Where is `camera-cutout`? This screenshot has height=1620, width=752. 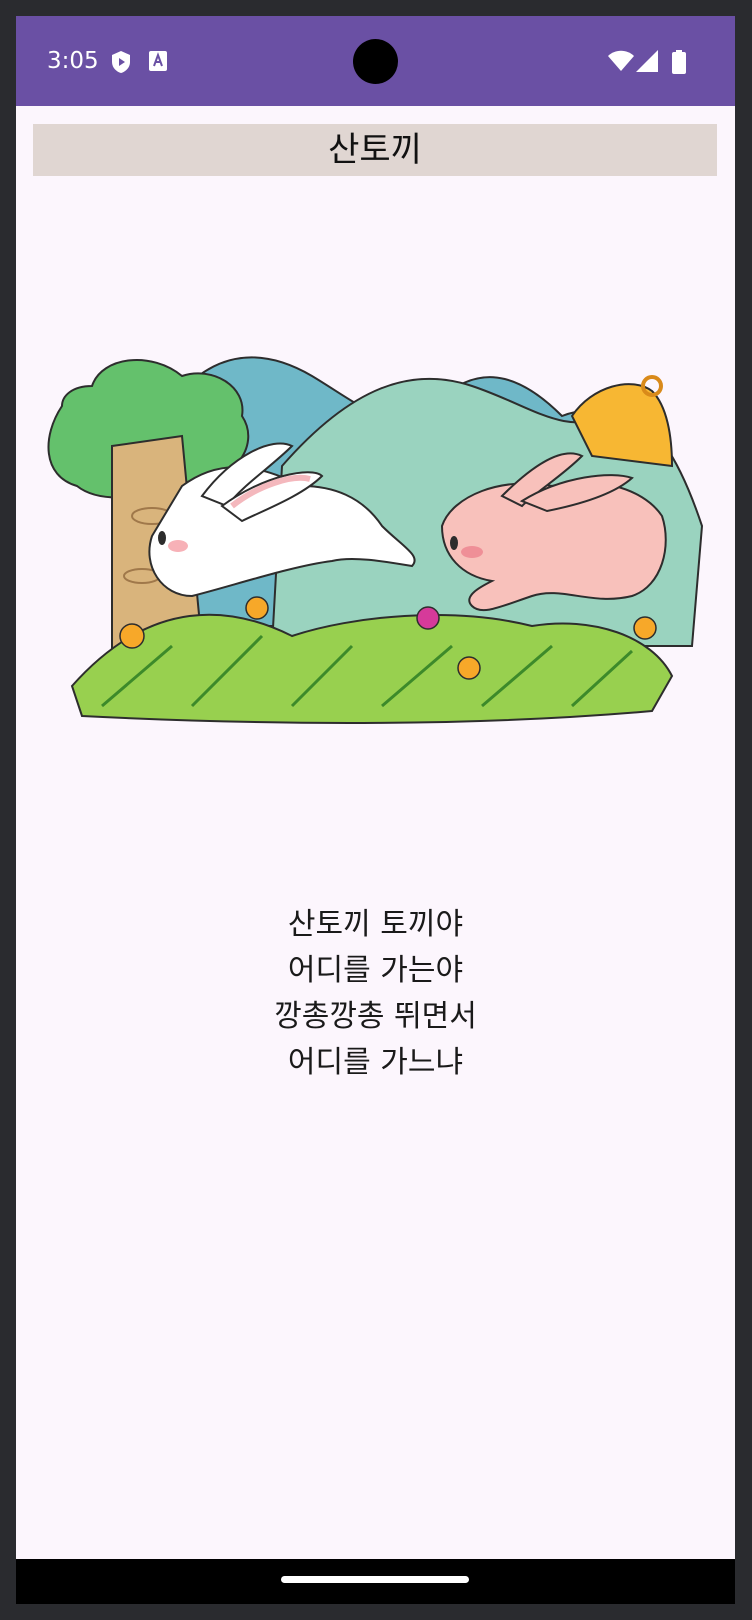
camera-cutout is located at coordinates (375, 61).